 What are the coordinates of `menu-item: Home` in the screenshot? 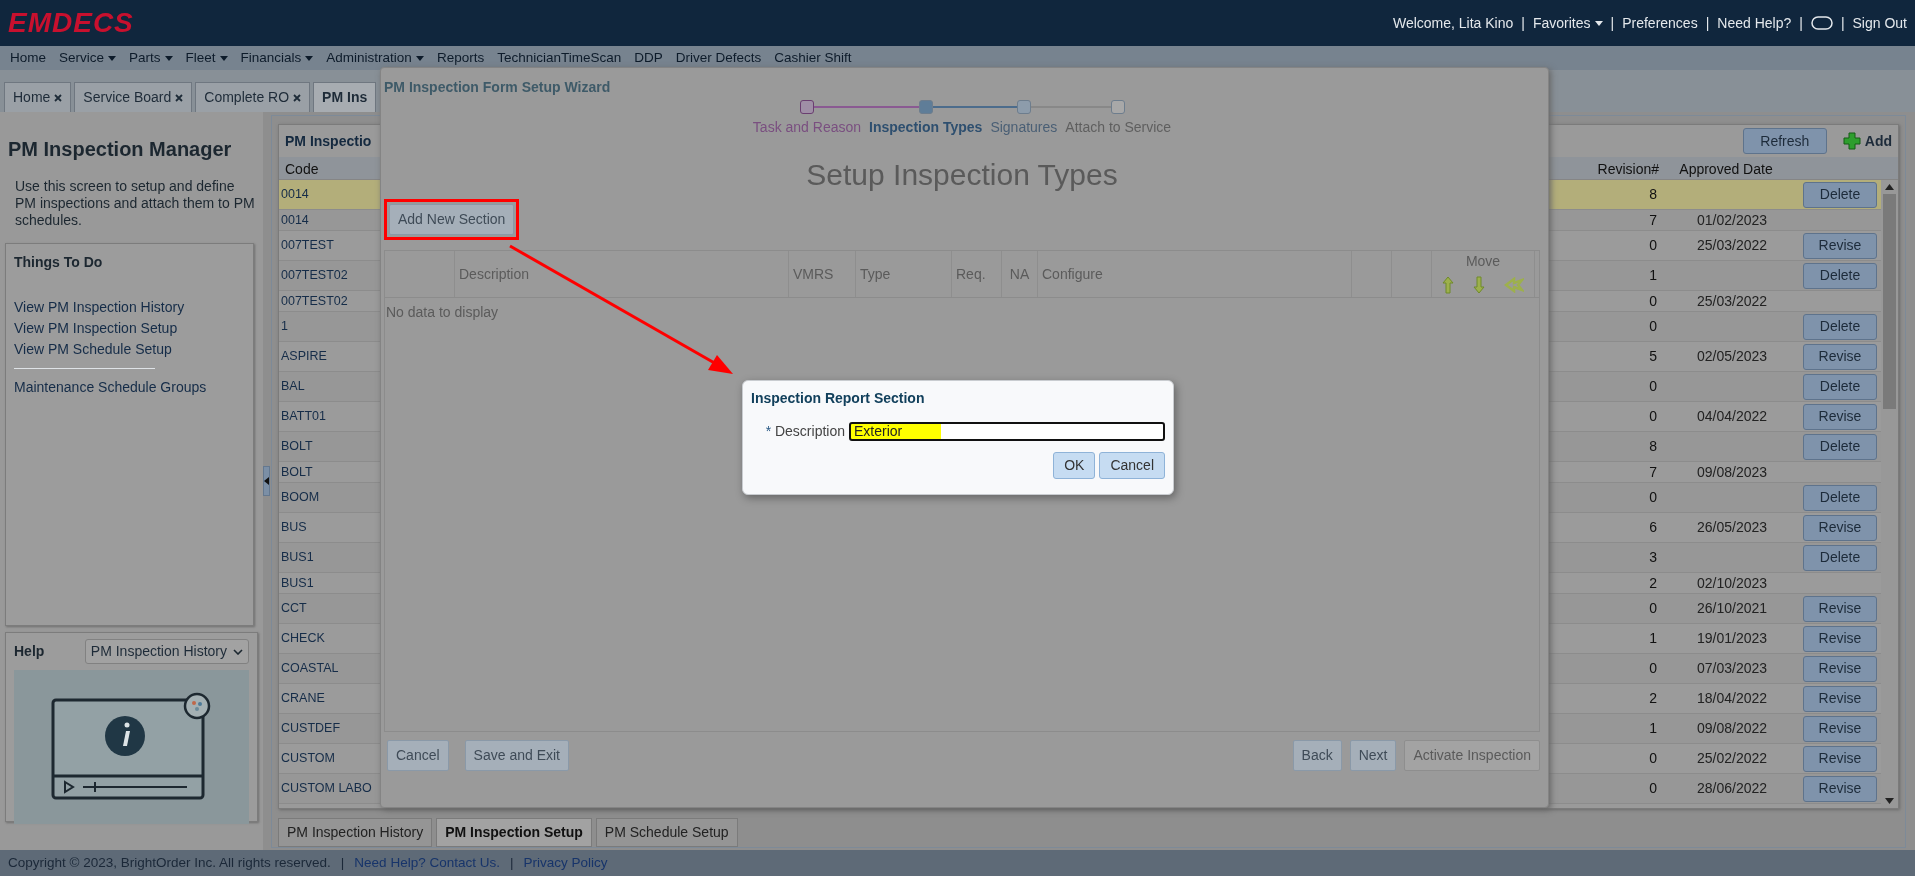 It's located at (28, 58).